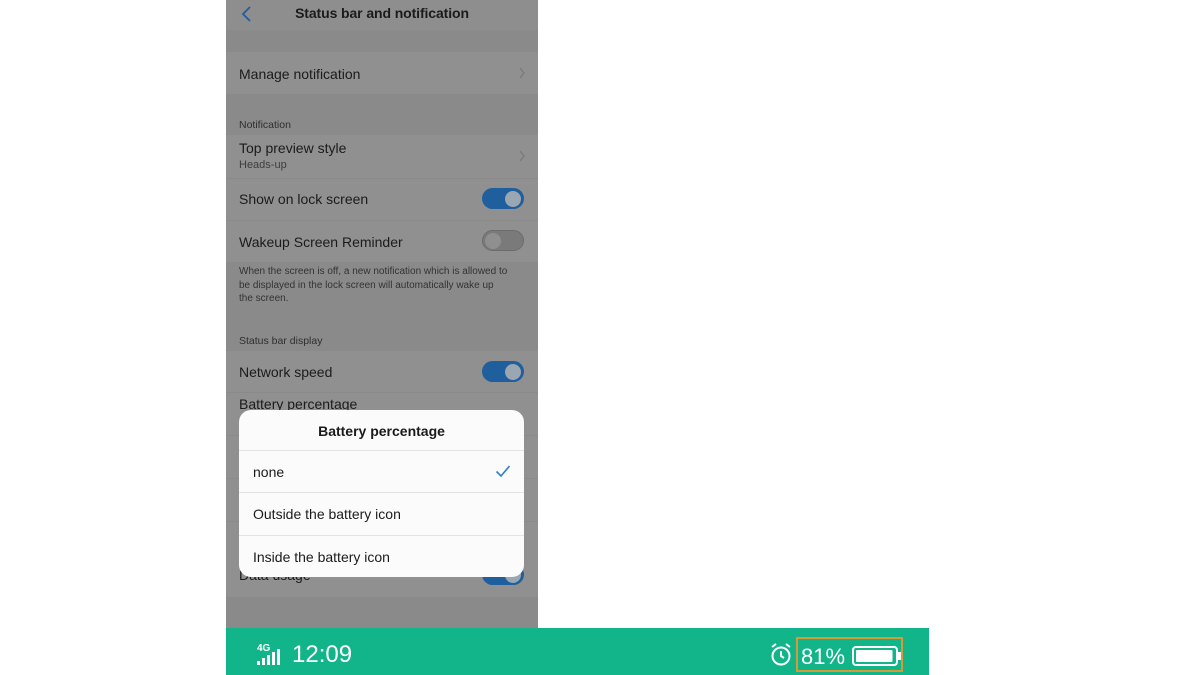  What do you see at coordinates (300, 74) in the screenshot?
I see `manage-notification-label: Manage notification` at bounding box center [300, 74].